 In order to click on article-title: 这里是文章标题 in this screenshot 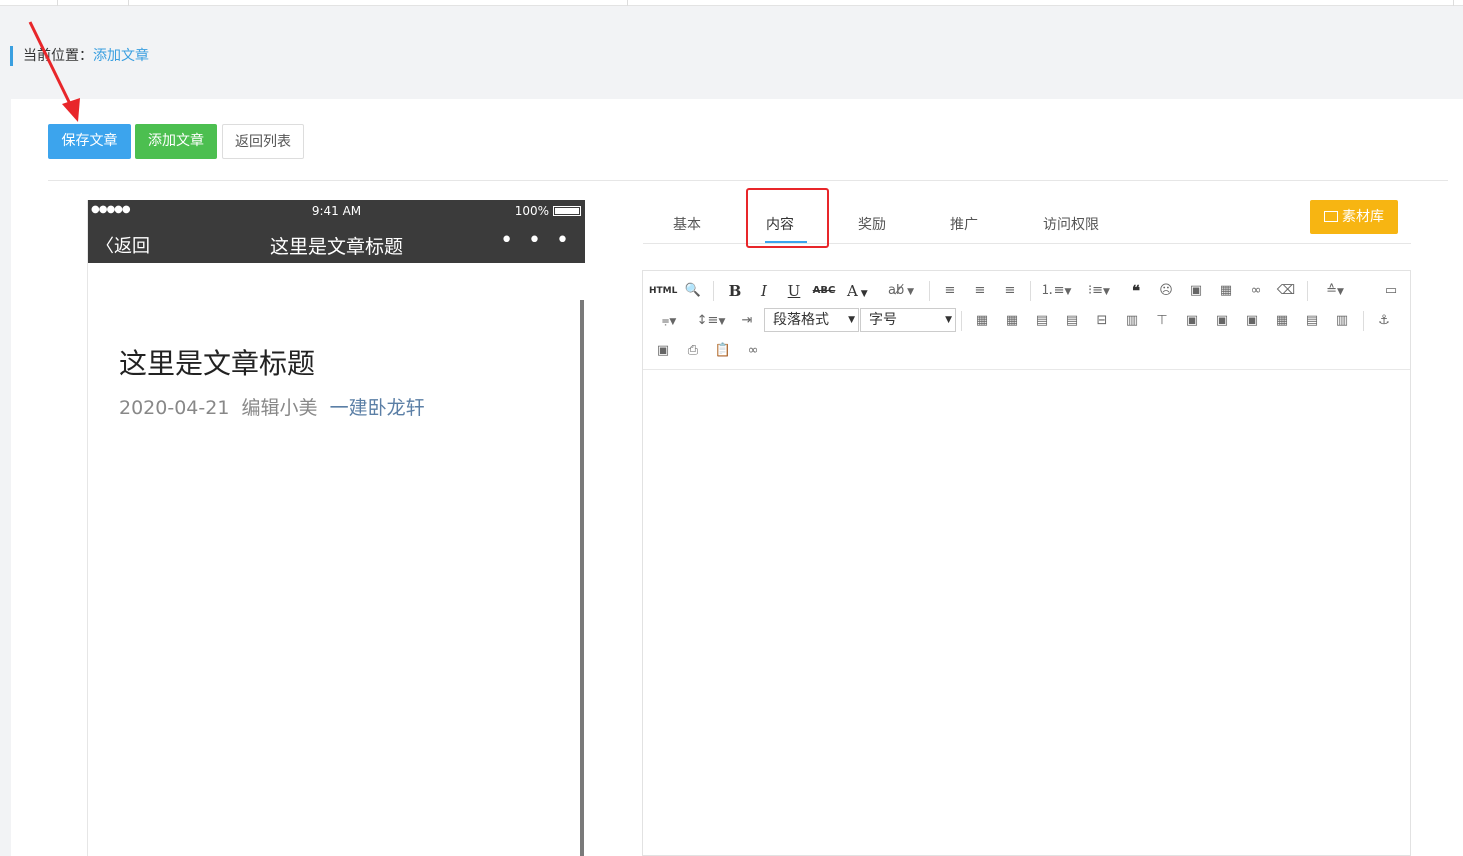, I will do `click(217, 363)`.